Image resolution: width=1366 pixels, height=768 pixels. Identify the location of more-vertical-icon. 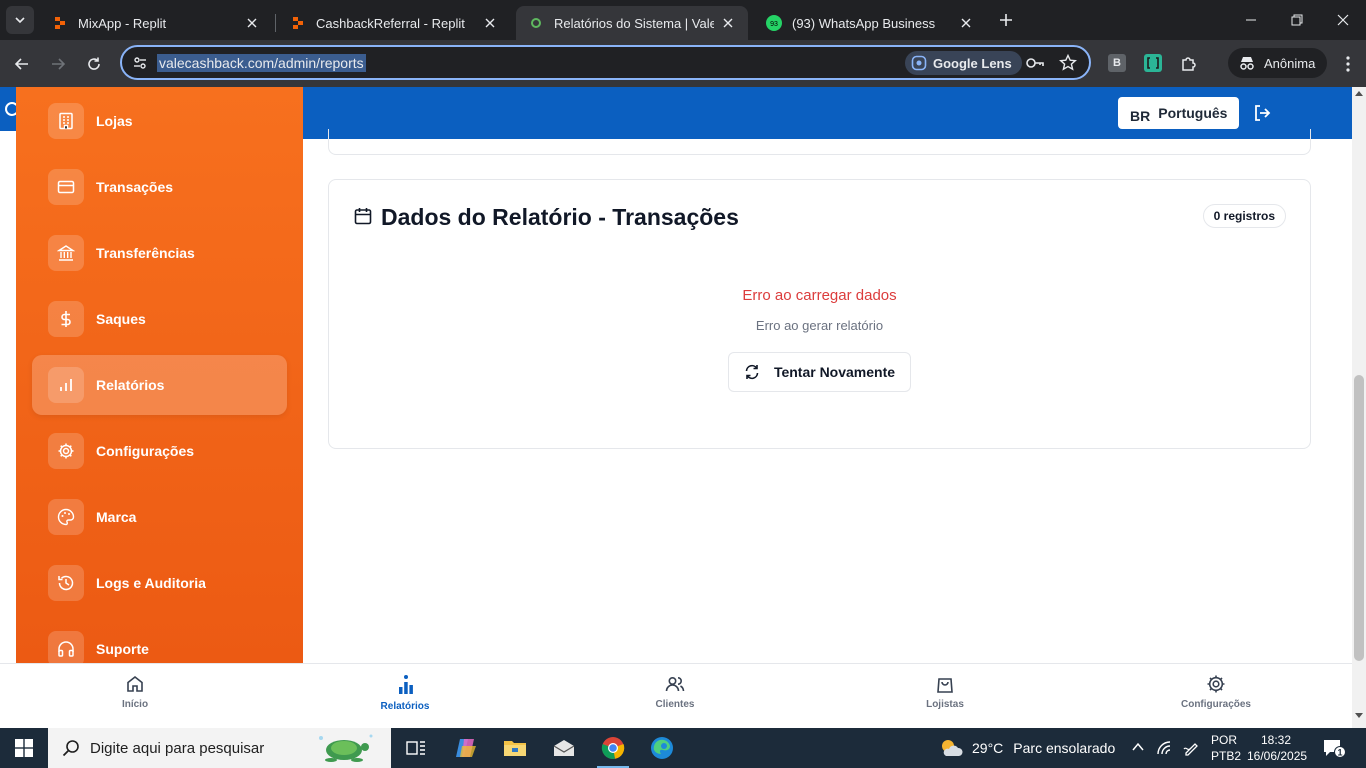
(1348, 64).